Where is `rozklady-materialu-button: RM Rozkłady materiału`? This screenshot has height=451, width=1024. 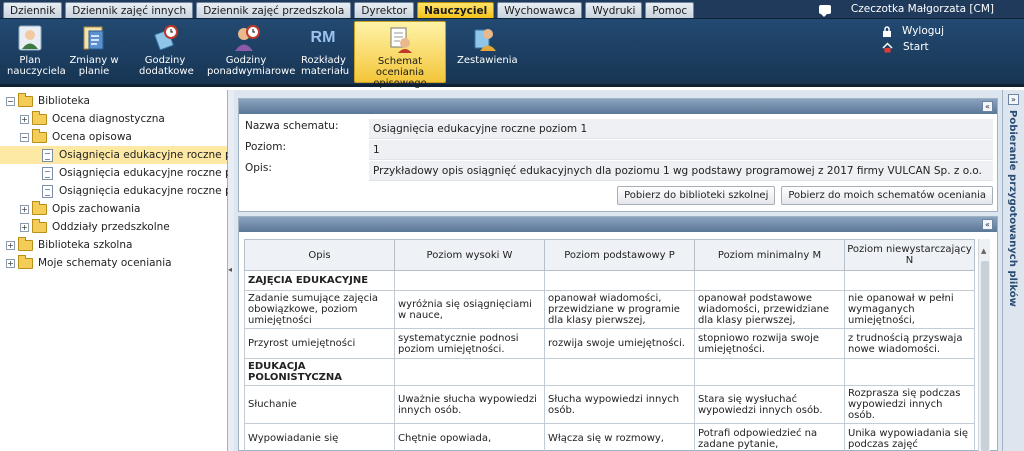 rozklady-materialu-button: RM Rozkłady materiału is located at coordinates (323, 52).